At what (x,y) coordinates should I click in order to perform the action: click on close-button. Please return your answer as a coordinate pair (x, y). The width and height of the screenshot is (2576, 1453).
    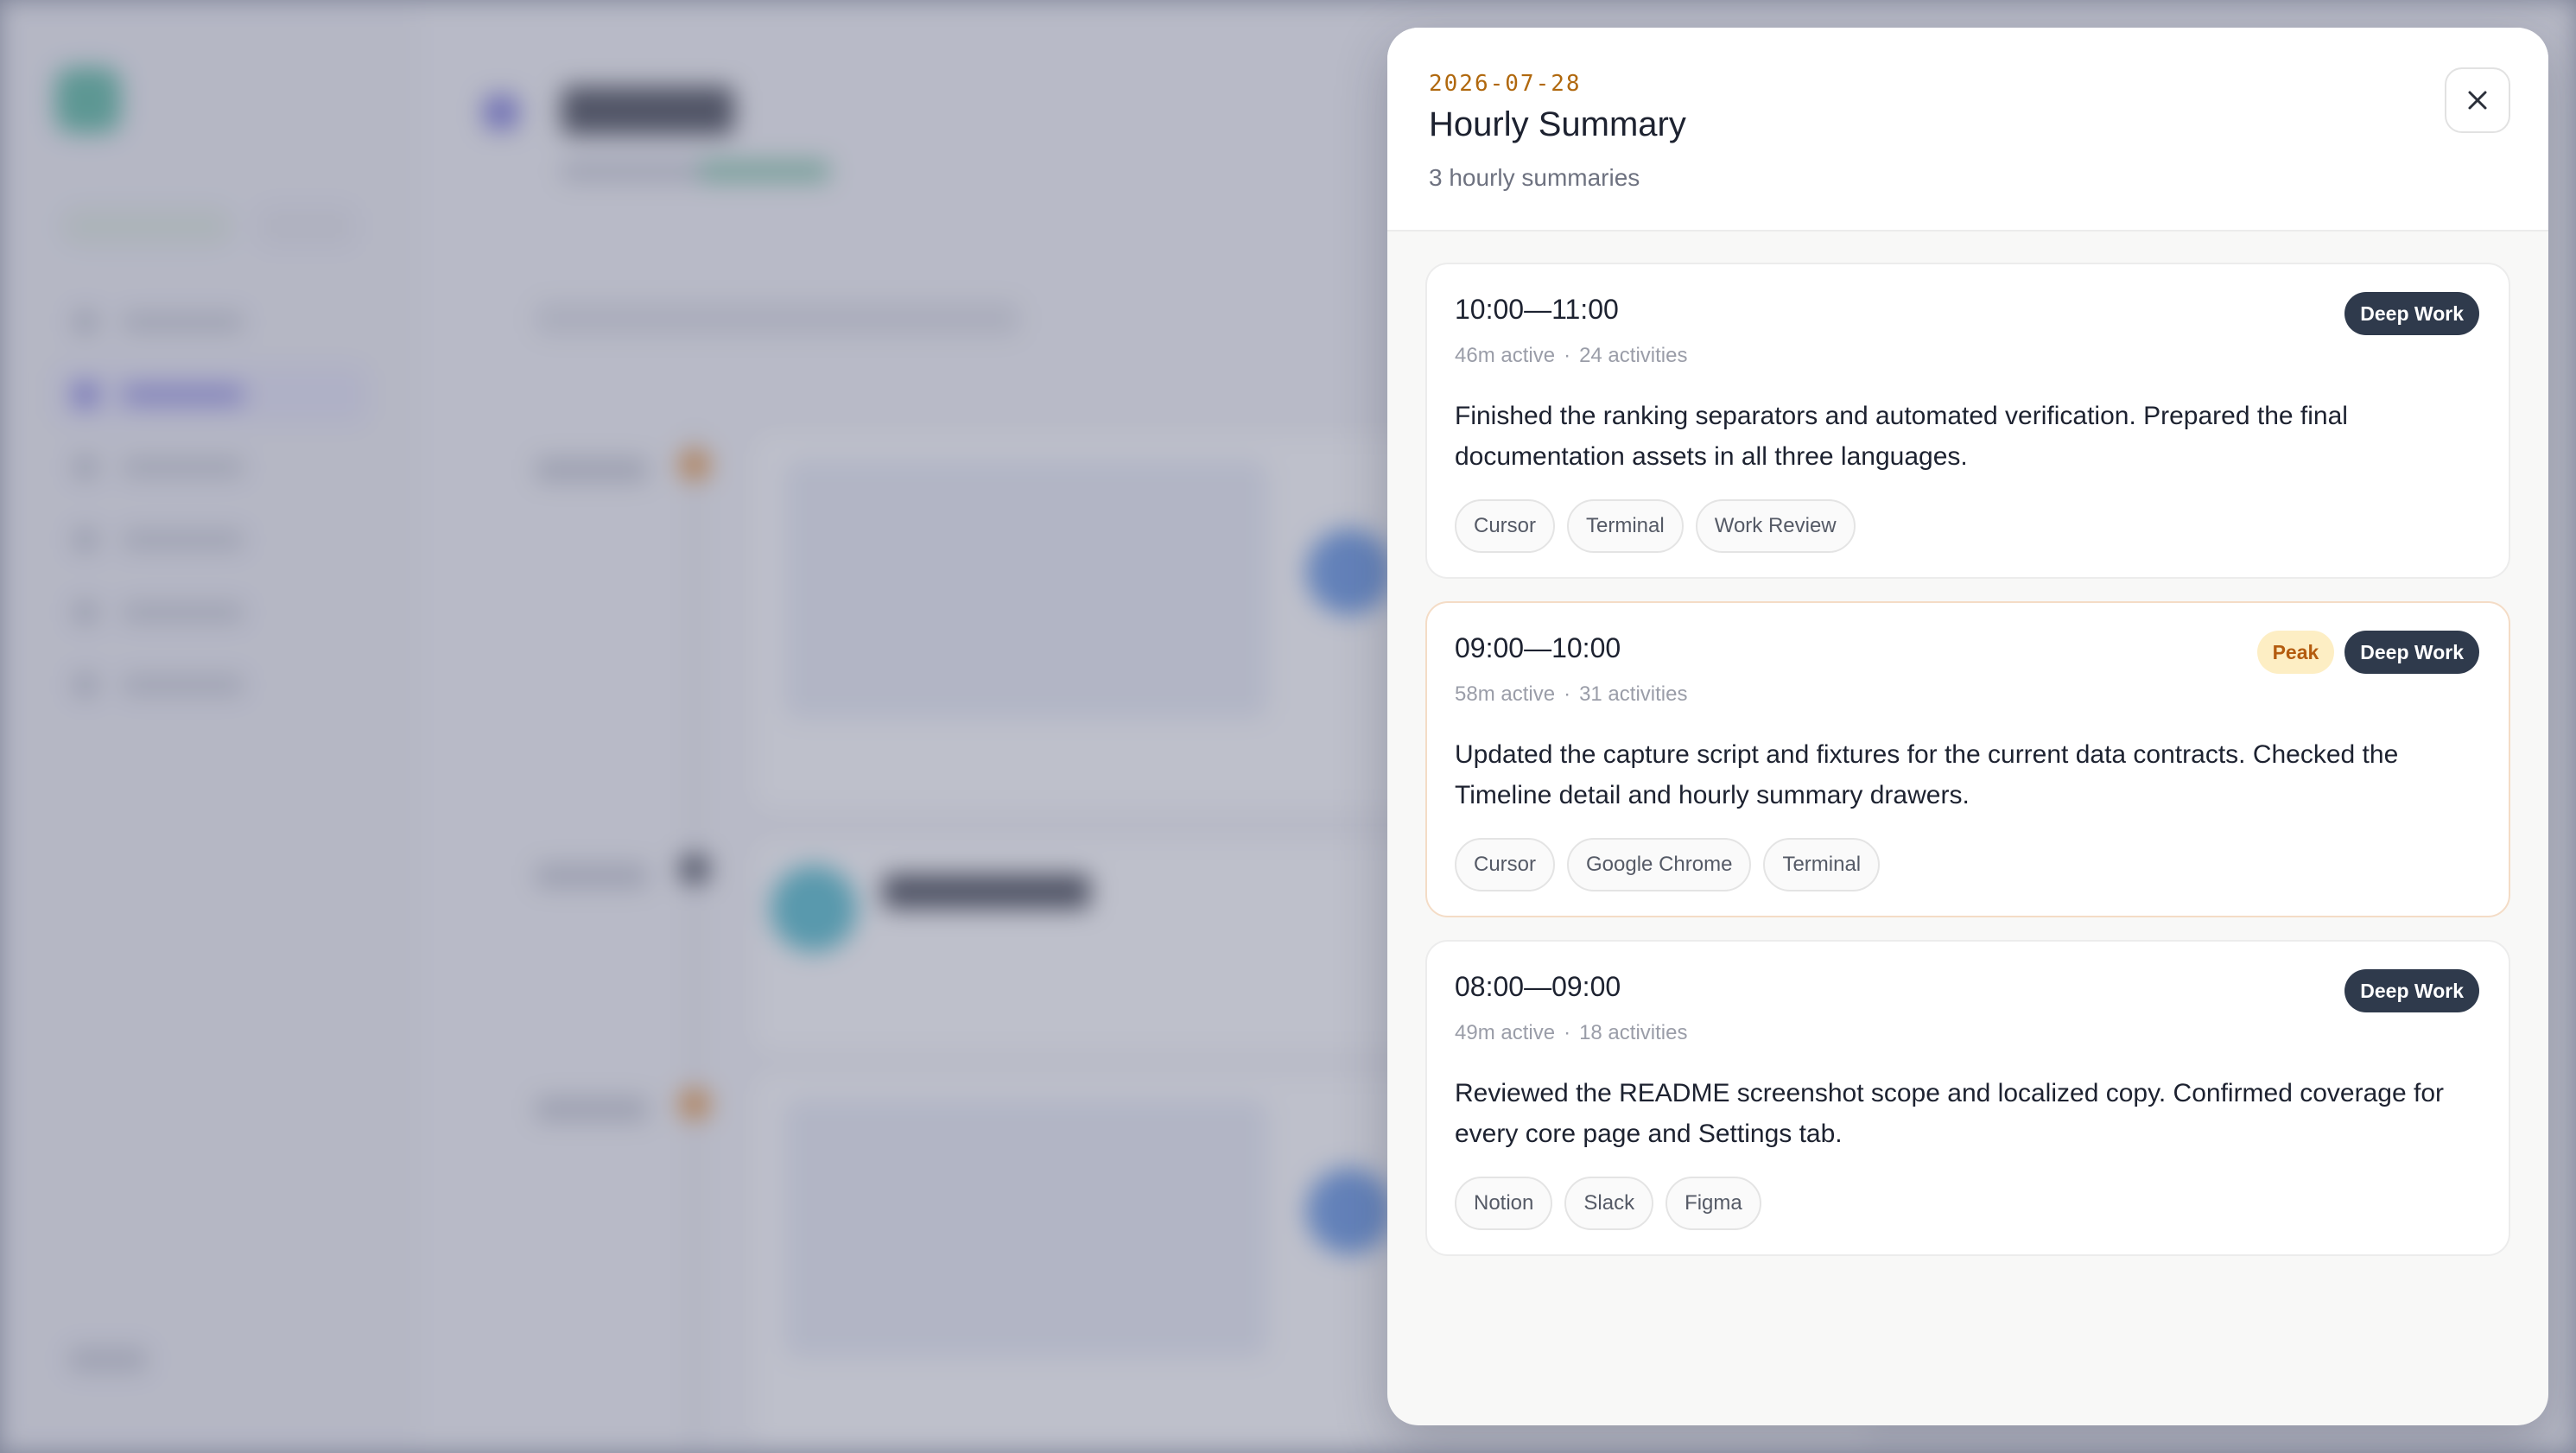
    Looking at the image, I should click on (2477, 100).